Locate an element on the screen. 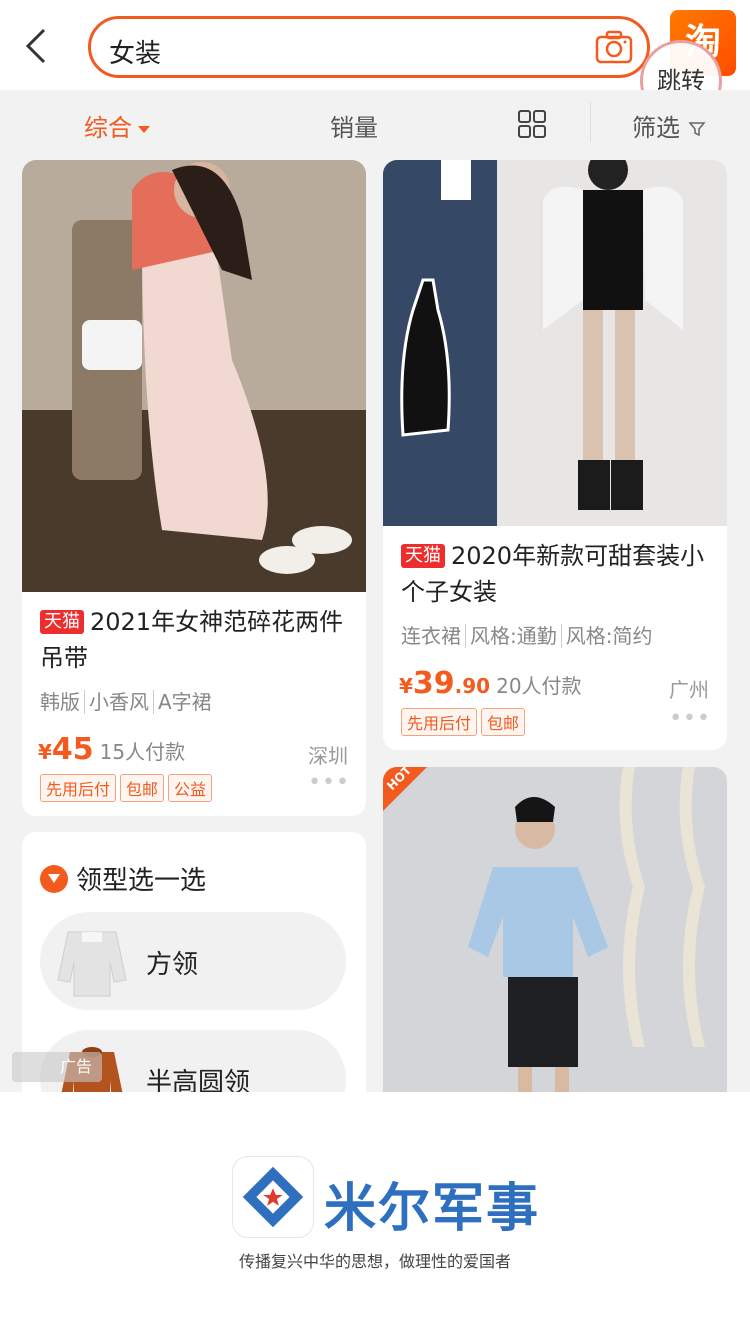  sort-comprehensive-label: 综合 is located at coordinates (108, 128).